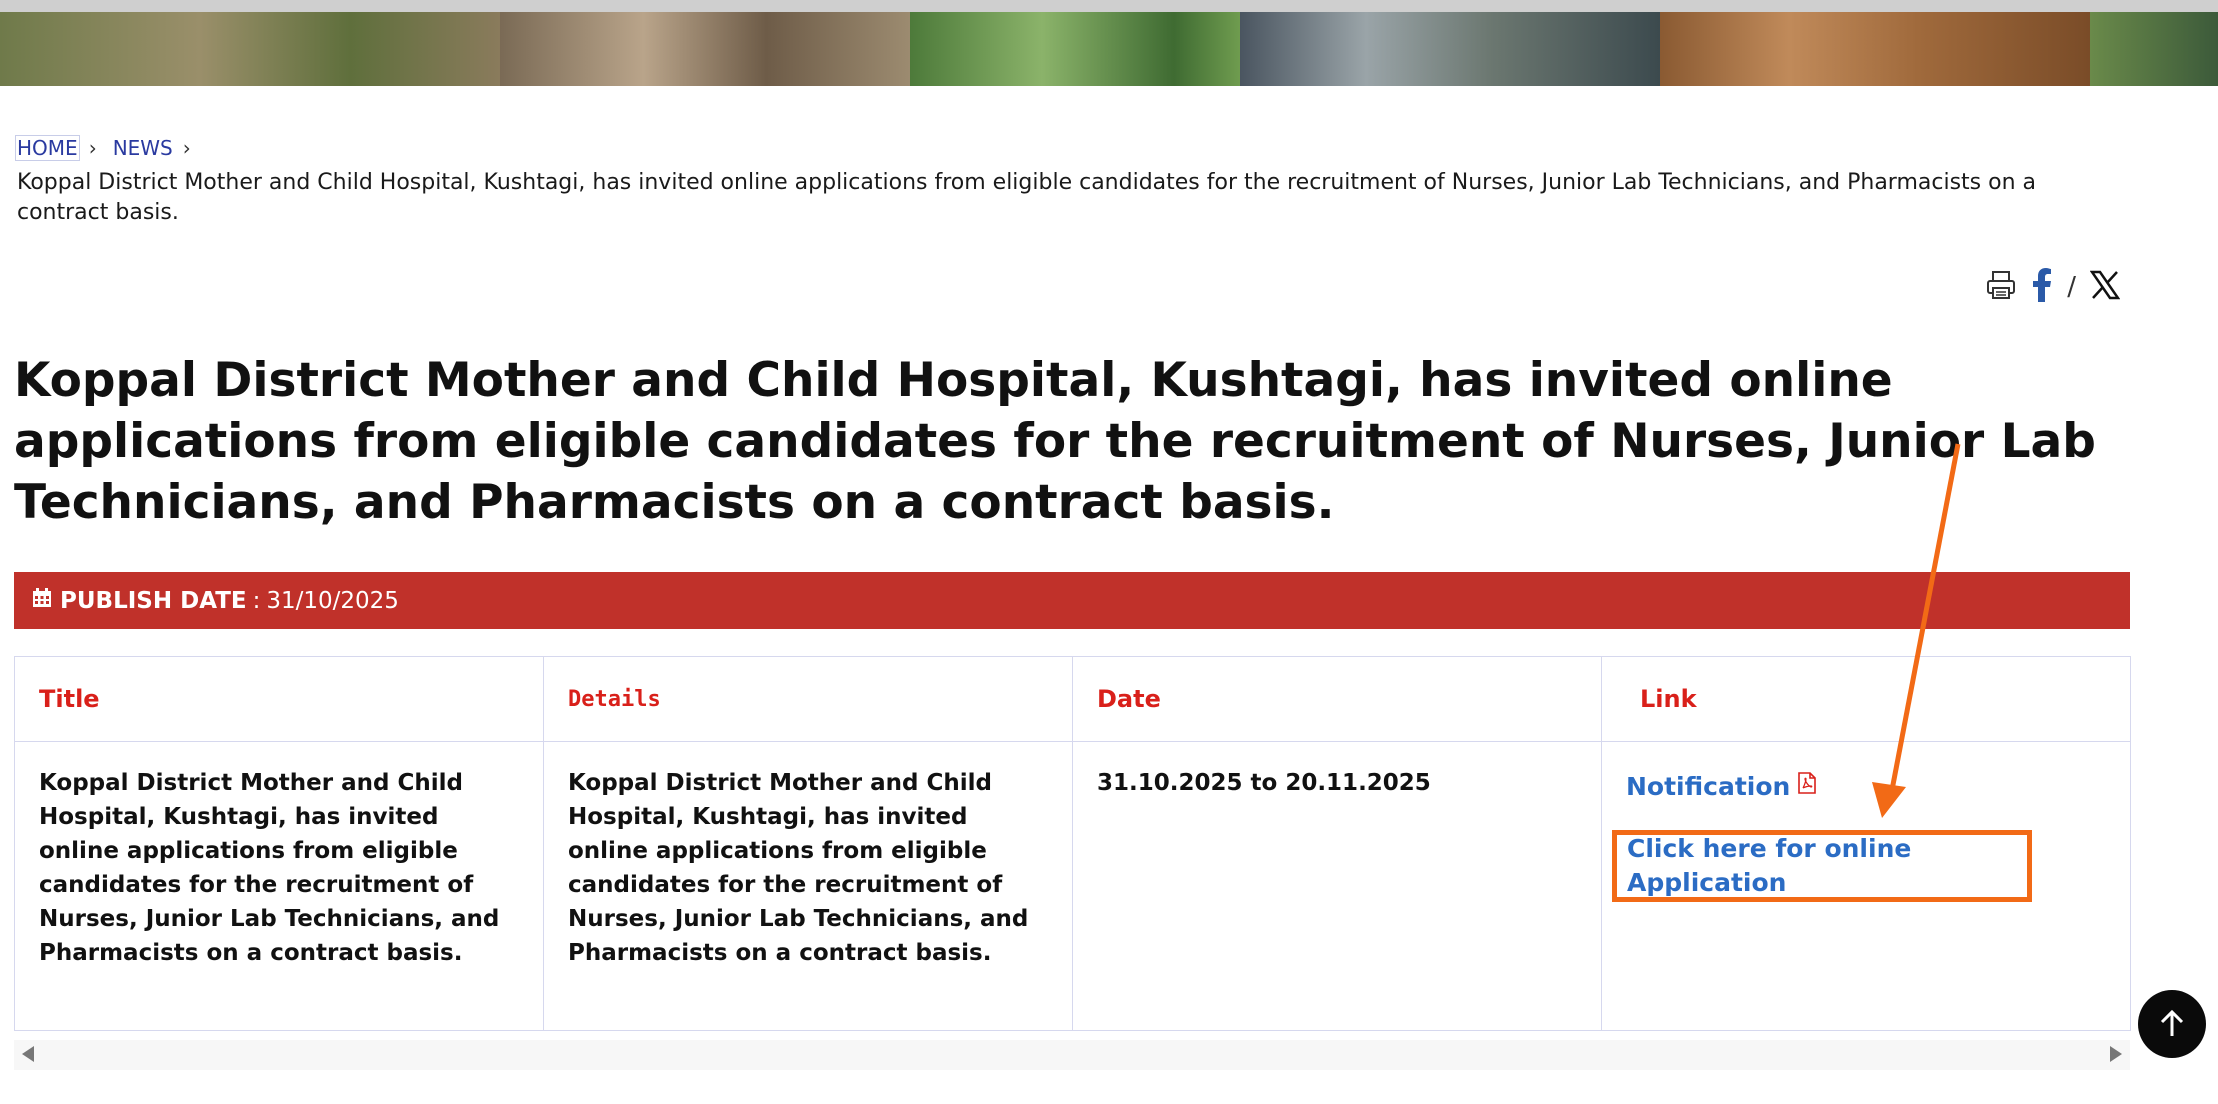 The width and height of the screenshot is (2218, 1104). I want to click on breadcrumb-news-link: NEWS, so click(143, 148).